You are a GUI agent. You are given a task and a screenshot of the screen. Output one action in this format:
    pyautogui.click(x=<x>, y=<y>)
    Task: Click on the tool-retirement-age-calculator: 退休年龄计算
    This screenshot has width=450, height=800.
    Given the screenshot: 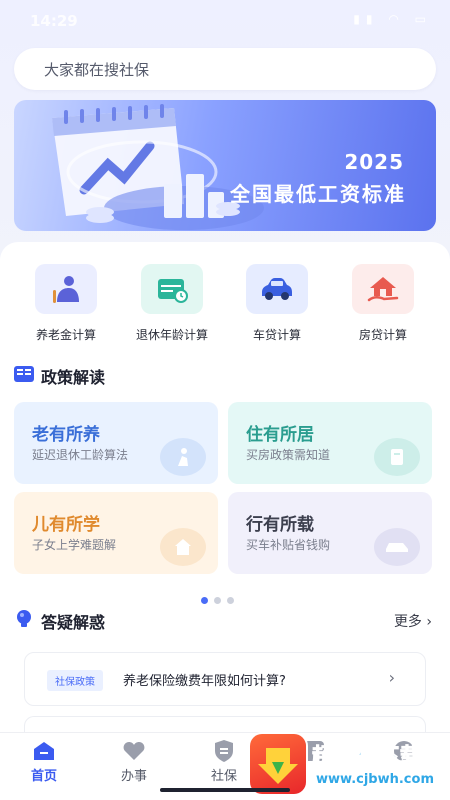 What is the action you would take?
    pyautogui.click(x=172, y=303)
    